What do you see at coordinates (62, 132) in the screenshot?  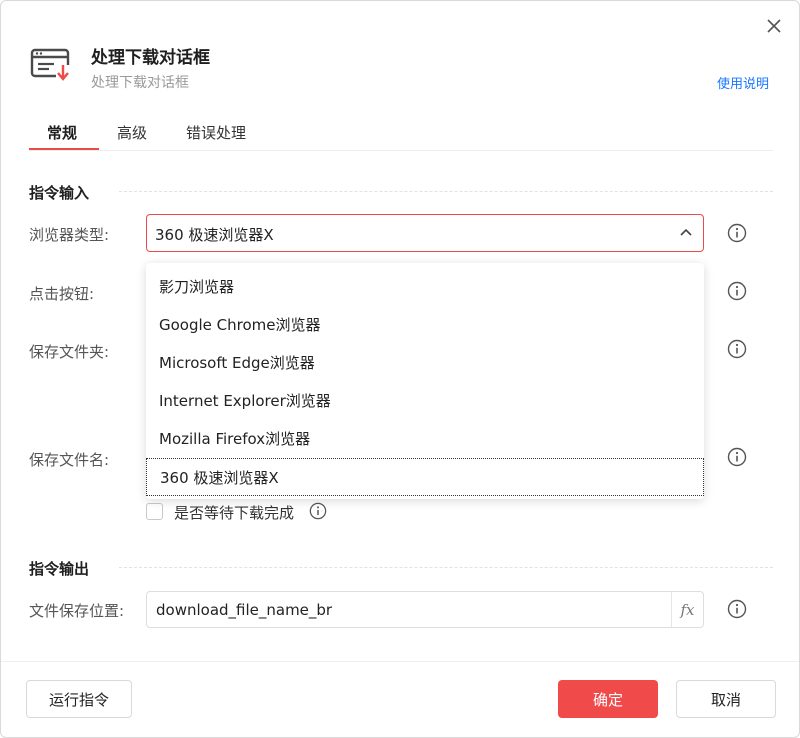 I see `tab-general: 常规` at bounding box center [62, 132].